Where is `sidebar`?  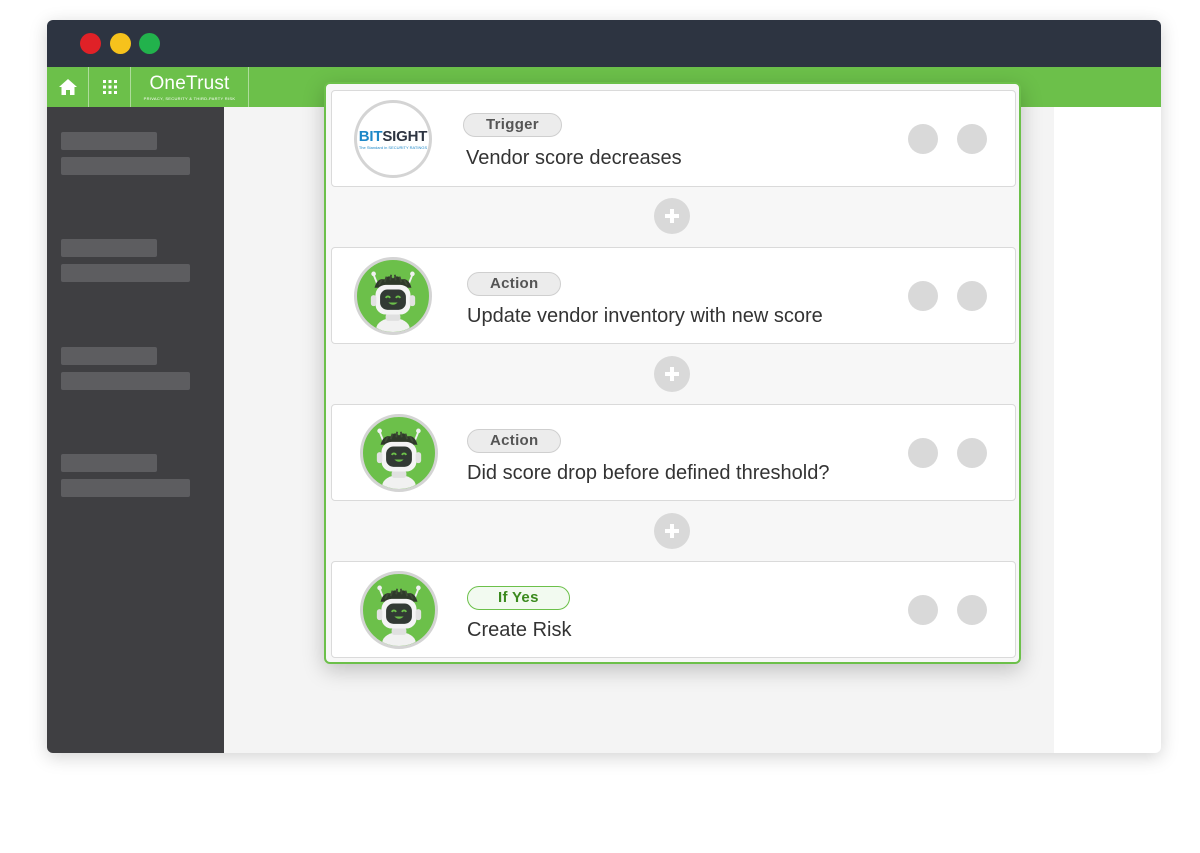 sidebar is located at coordinates (135, 430).